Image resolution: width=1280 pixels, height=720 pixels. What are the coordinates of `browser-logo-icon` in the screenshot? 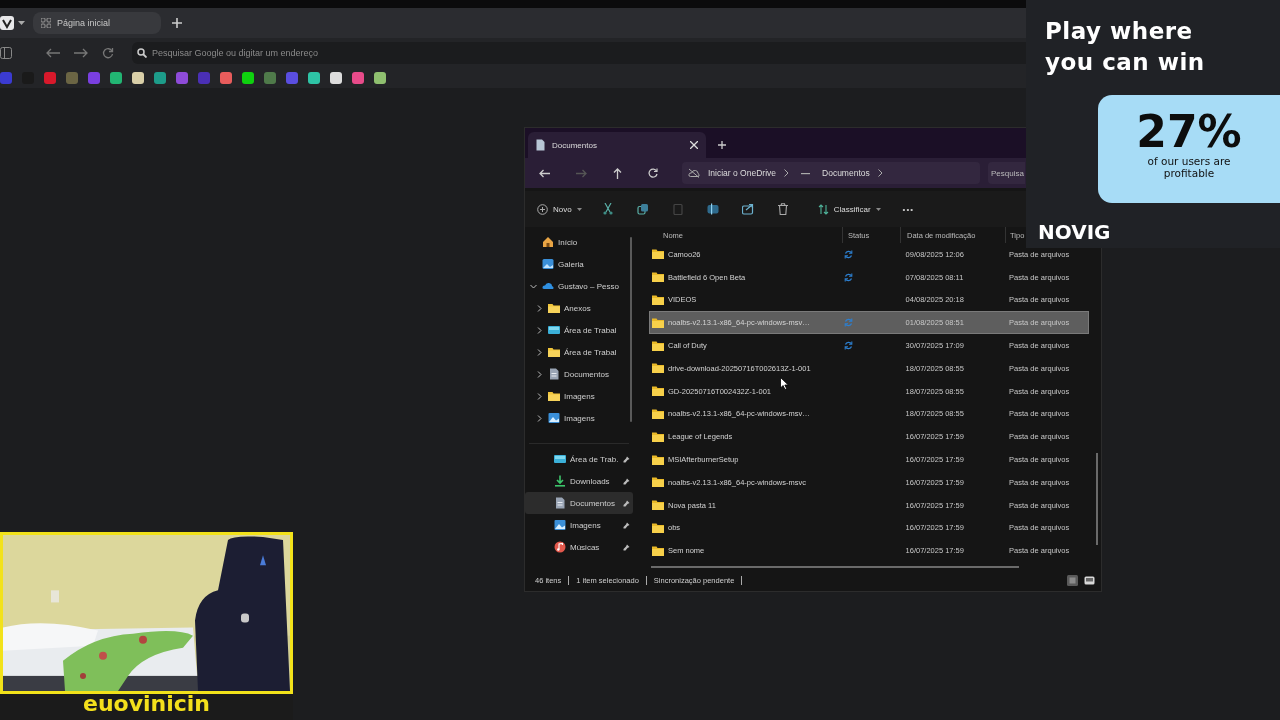 It's located at (7, 23).